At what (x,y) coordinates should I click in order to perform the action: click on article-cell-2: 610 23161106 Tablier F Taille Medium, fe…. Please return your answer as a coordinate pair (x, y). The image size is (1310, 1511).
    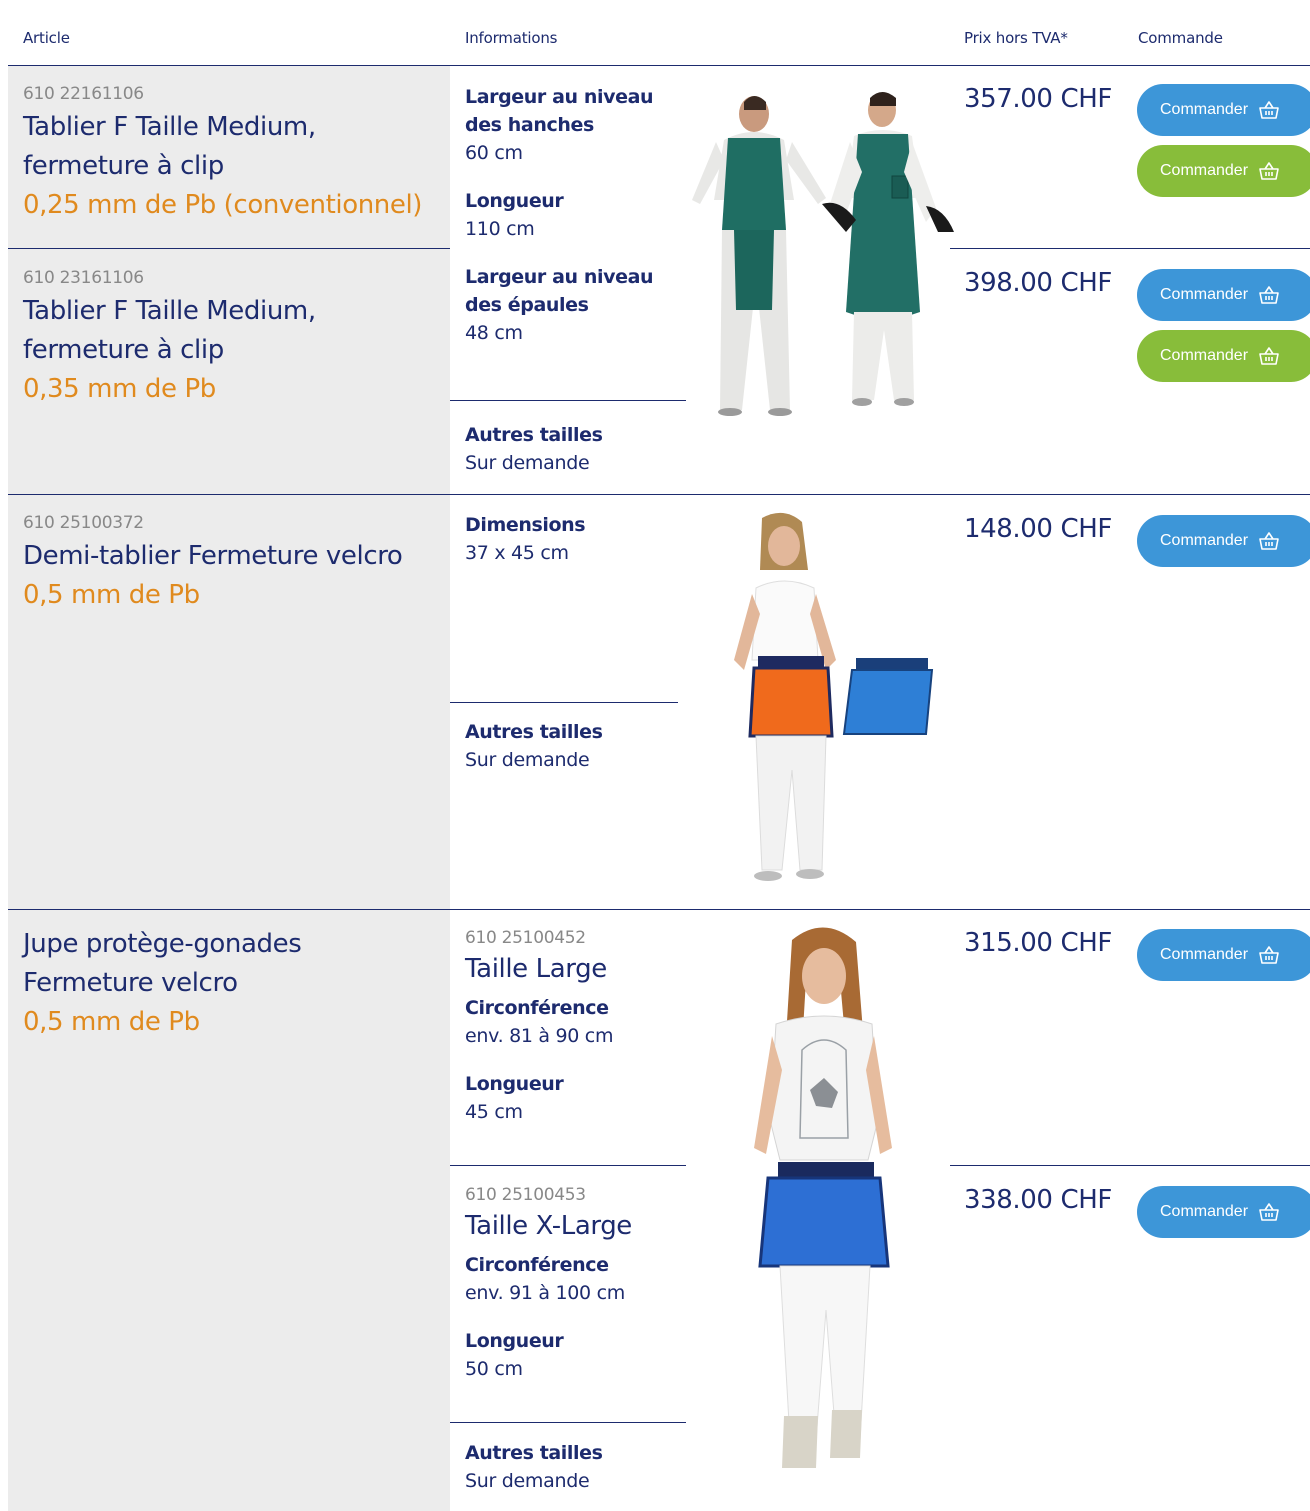
    Looking at the image, I should click on (233, 338).